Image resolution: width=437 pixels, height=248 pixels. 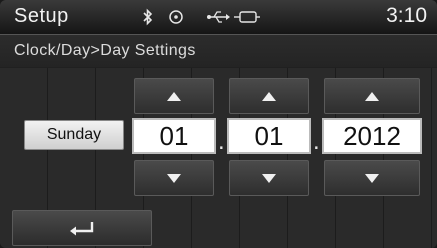 I want to click on aux-icon, so click(x=247, y=17).